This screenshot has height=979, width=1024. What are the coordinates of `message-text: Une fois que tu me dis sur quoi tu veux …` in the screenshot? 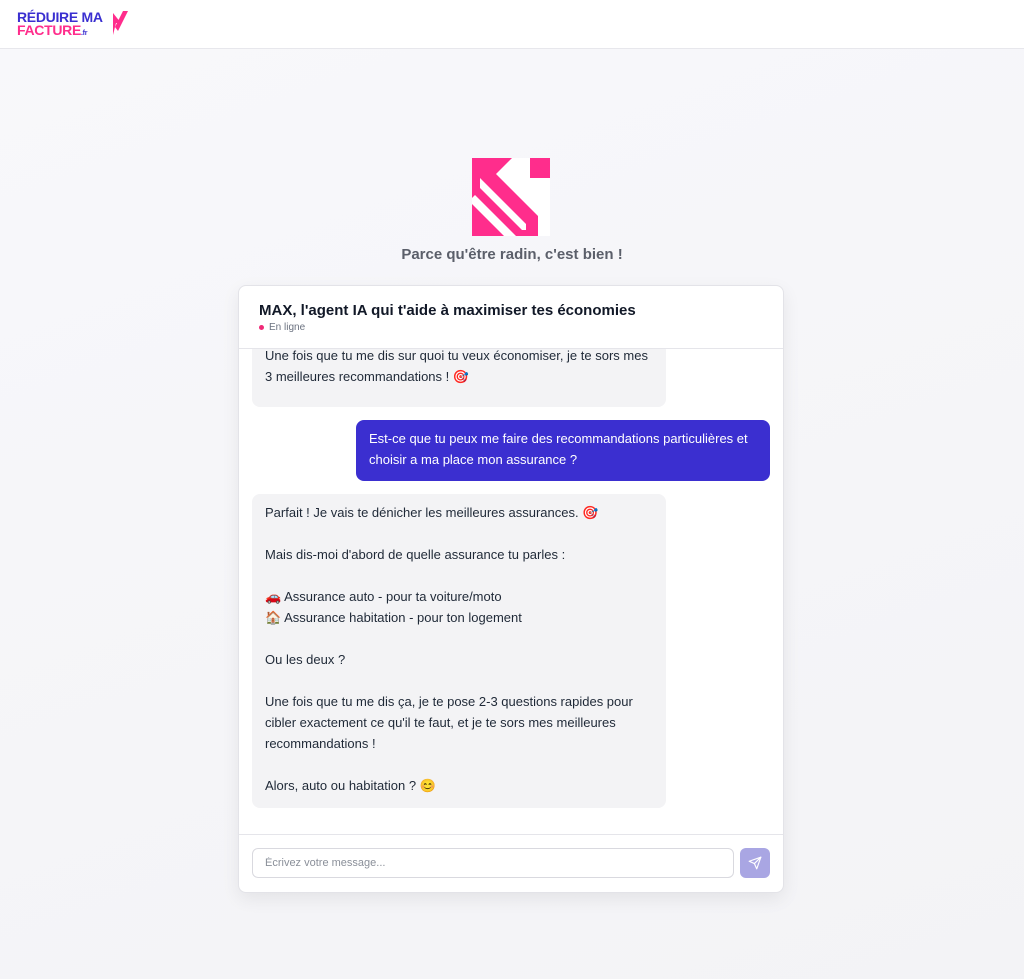 It's located at (456, 366).